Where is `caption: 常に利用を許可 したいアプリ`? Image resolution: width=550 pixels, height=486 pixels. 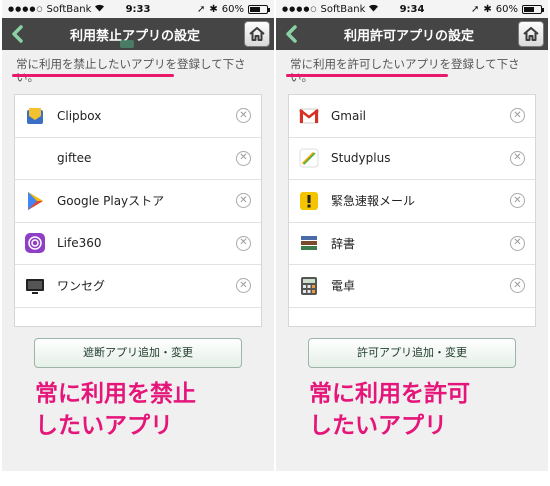
caption: 常に利用を許可 したいアプリ is located at coordinates (389, 410).